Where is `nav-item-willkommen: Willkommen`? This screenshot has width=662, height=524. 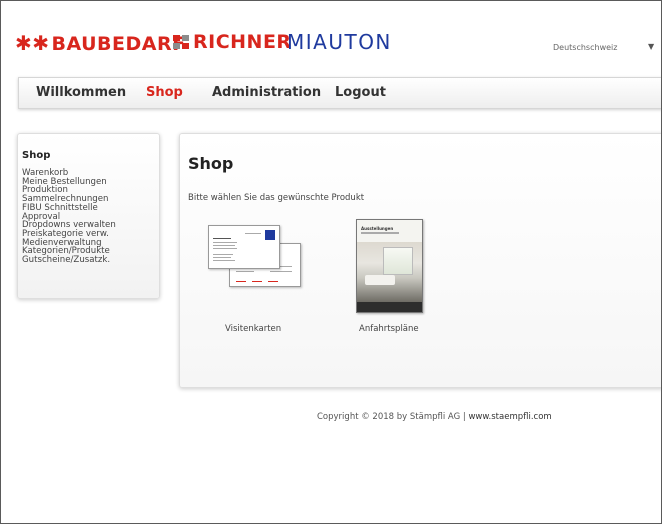 nav-item-willkommen: Willkommen is located at coordinates (81, 92).